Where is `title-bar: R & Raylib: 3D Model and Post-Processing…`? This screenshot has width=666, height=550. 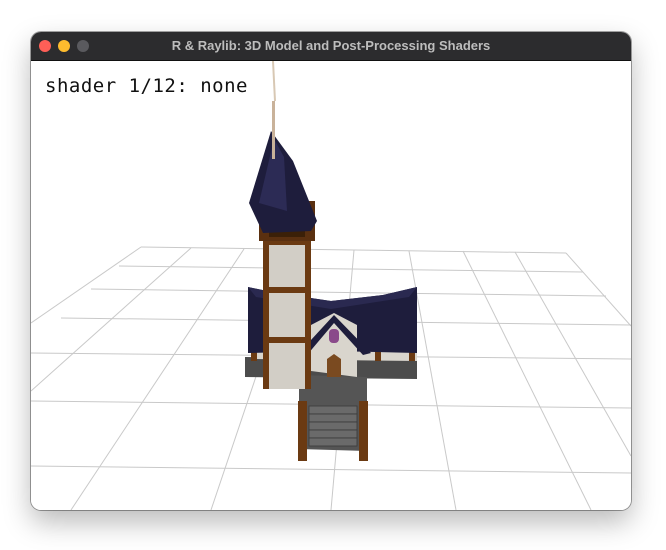
title-bar: R & Raylib: 3D Model and Post-Processing… is located at coordinates (331, 46).